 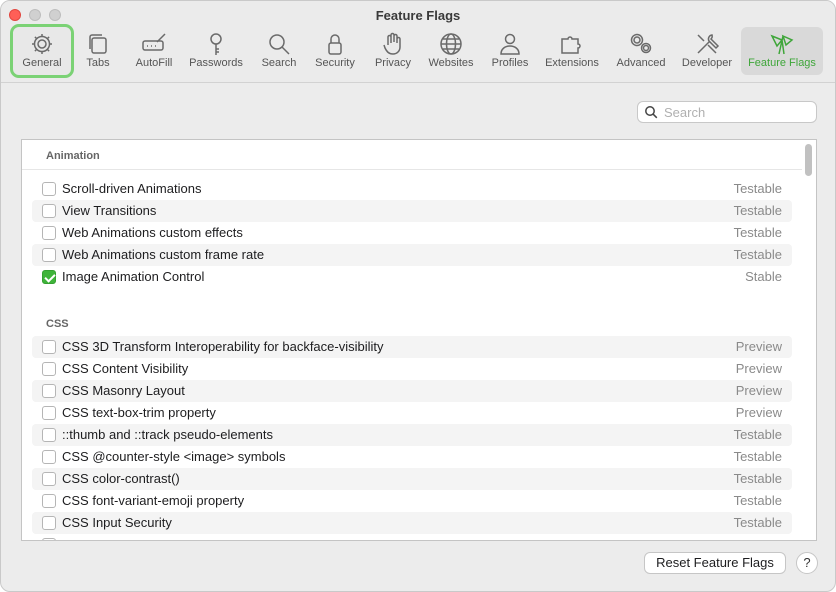 What do you see at coordinates (418, 15) in the screenshot?
I see `window-title: Feature Flags` at bounding box center [418, 15].